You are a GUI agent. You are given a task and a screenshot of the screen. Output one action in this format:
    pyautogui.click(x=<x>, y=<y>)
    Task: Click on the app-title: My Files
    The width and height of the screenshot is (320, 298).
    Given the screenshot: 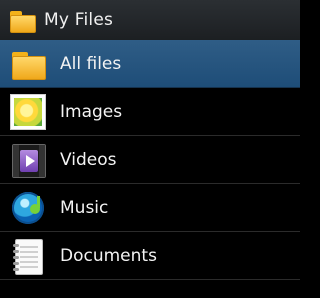 What is the action you would take?
    pyautogui.click(x=79, y=20)
    